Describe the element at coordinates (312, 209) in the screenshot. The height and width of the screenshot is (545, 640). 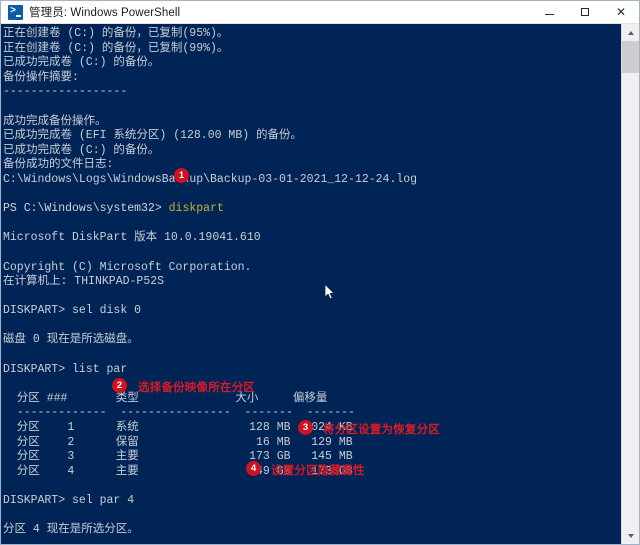
I see `terminal-line: PS C:\Windows\system32> diskpart` at that location.